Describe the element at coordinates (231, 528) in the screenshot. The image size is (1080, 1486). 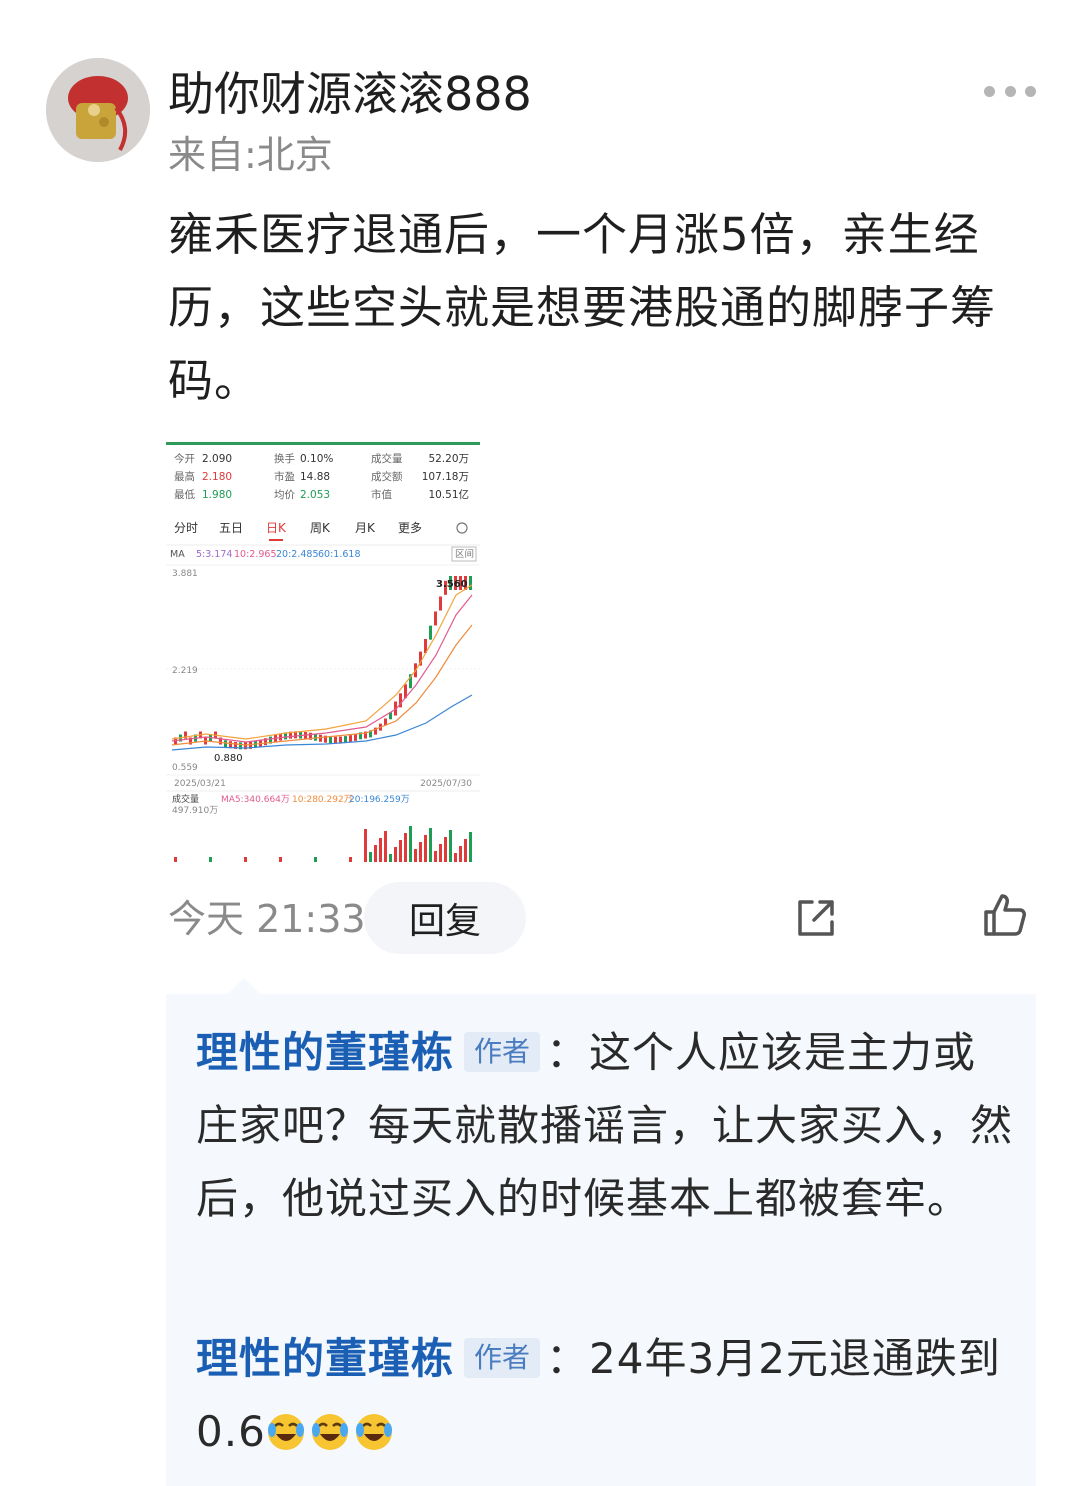
I see `tab-five-day: 五日` at that location.